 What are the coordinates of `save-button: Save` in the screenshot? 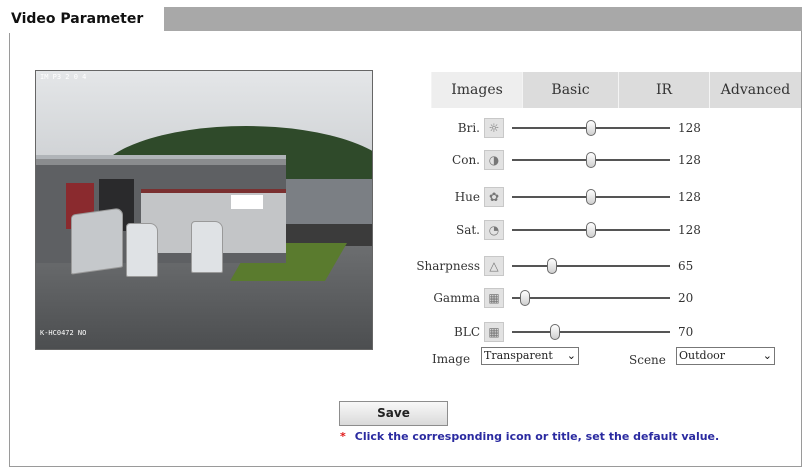 It's located at (393, 413).